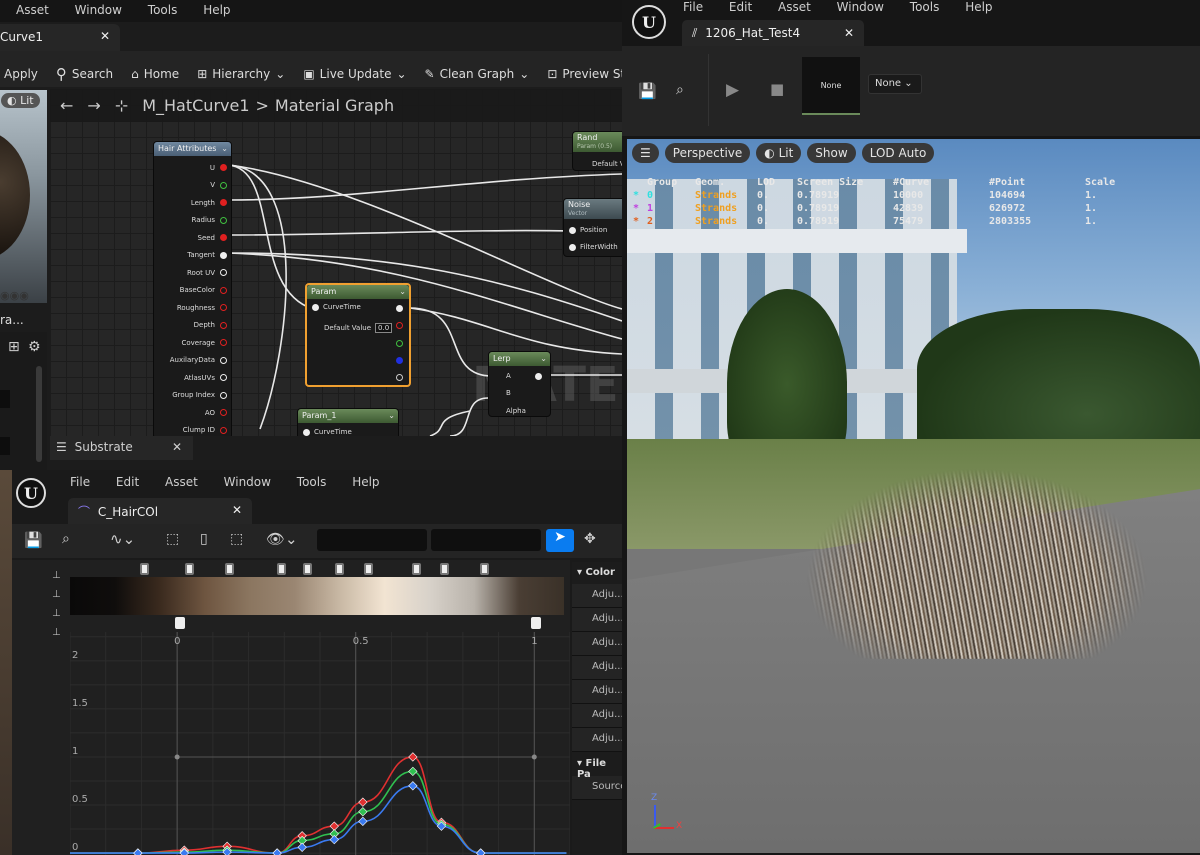 The image size is (1200, 855). What do you see at coordinates (589, 74) in the screenshot?
I see `preview-stats-button: ⊡ Preview Sta` at bounding box center [589, 74].